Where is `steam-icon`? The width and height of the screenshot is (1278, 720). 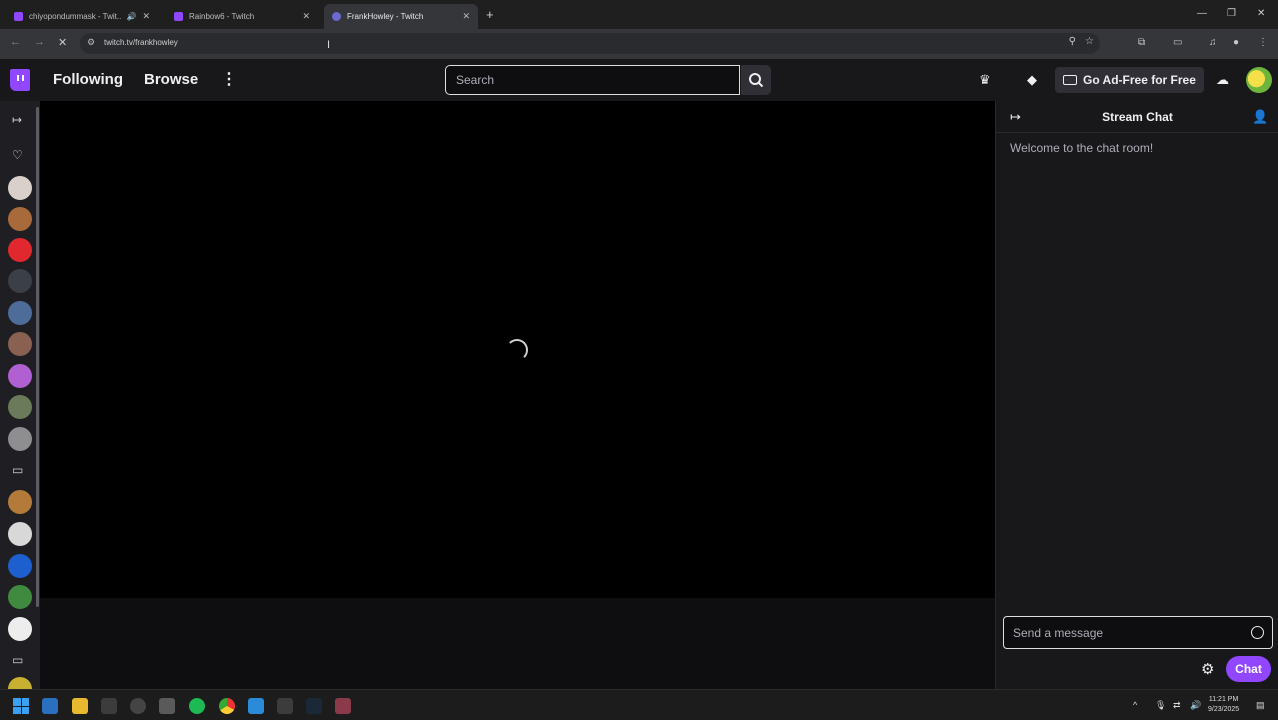 steam-icon is located at coordinates (314, 706).